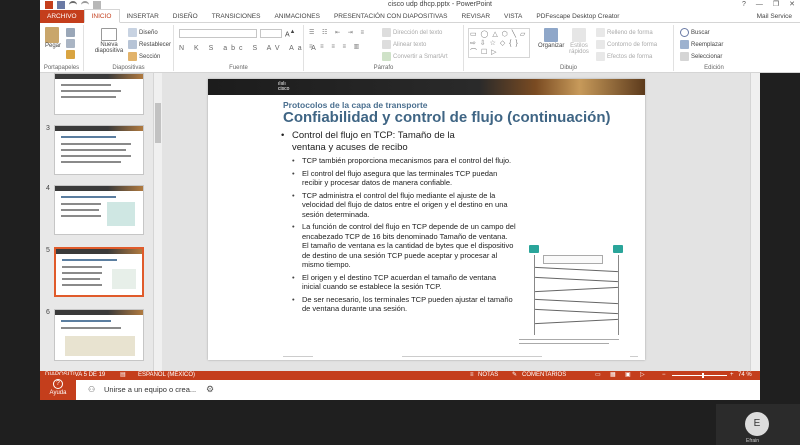  Describe the element at coordinates (701, 56) in the screenshot. I see `select-button: Seleccionar` at that location.